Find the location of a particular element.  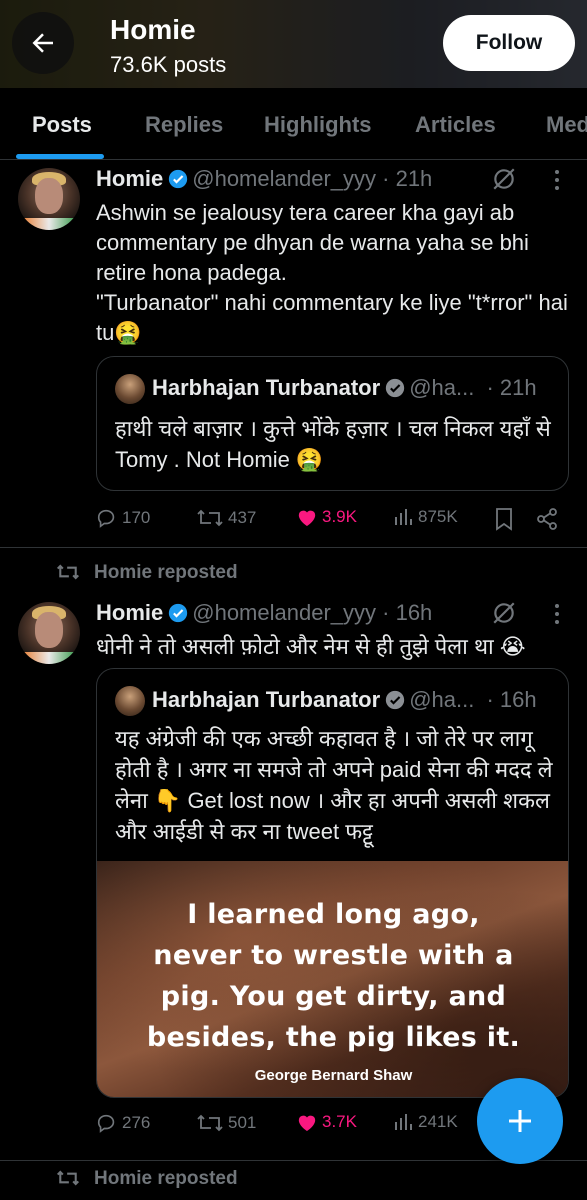

post-count: 73.6K posts is located at coordinates (168, 64).